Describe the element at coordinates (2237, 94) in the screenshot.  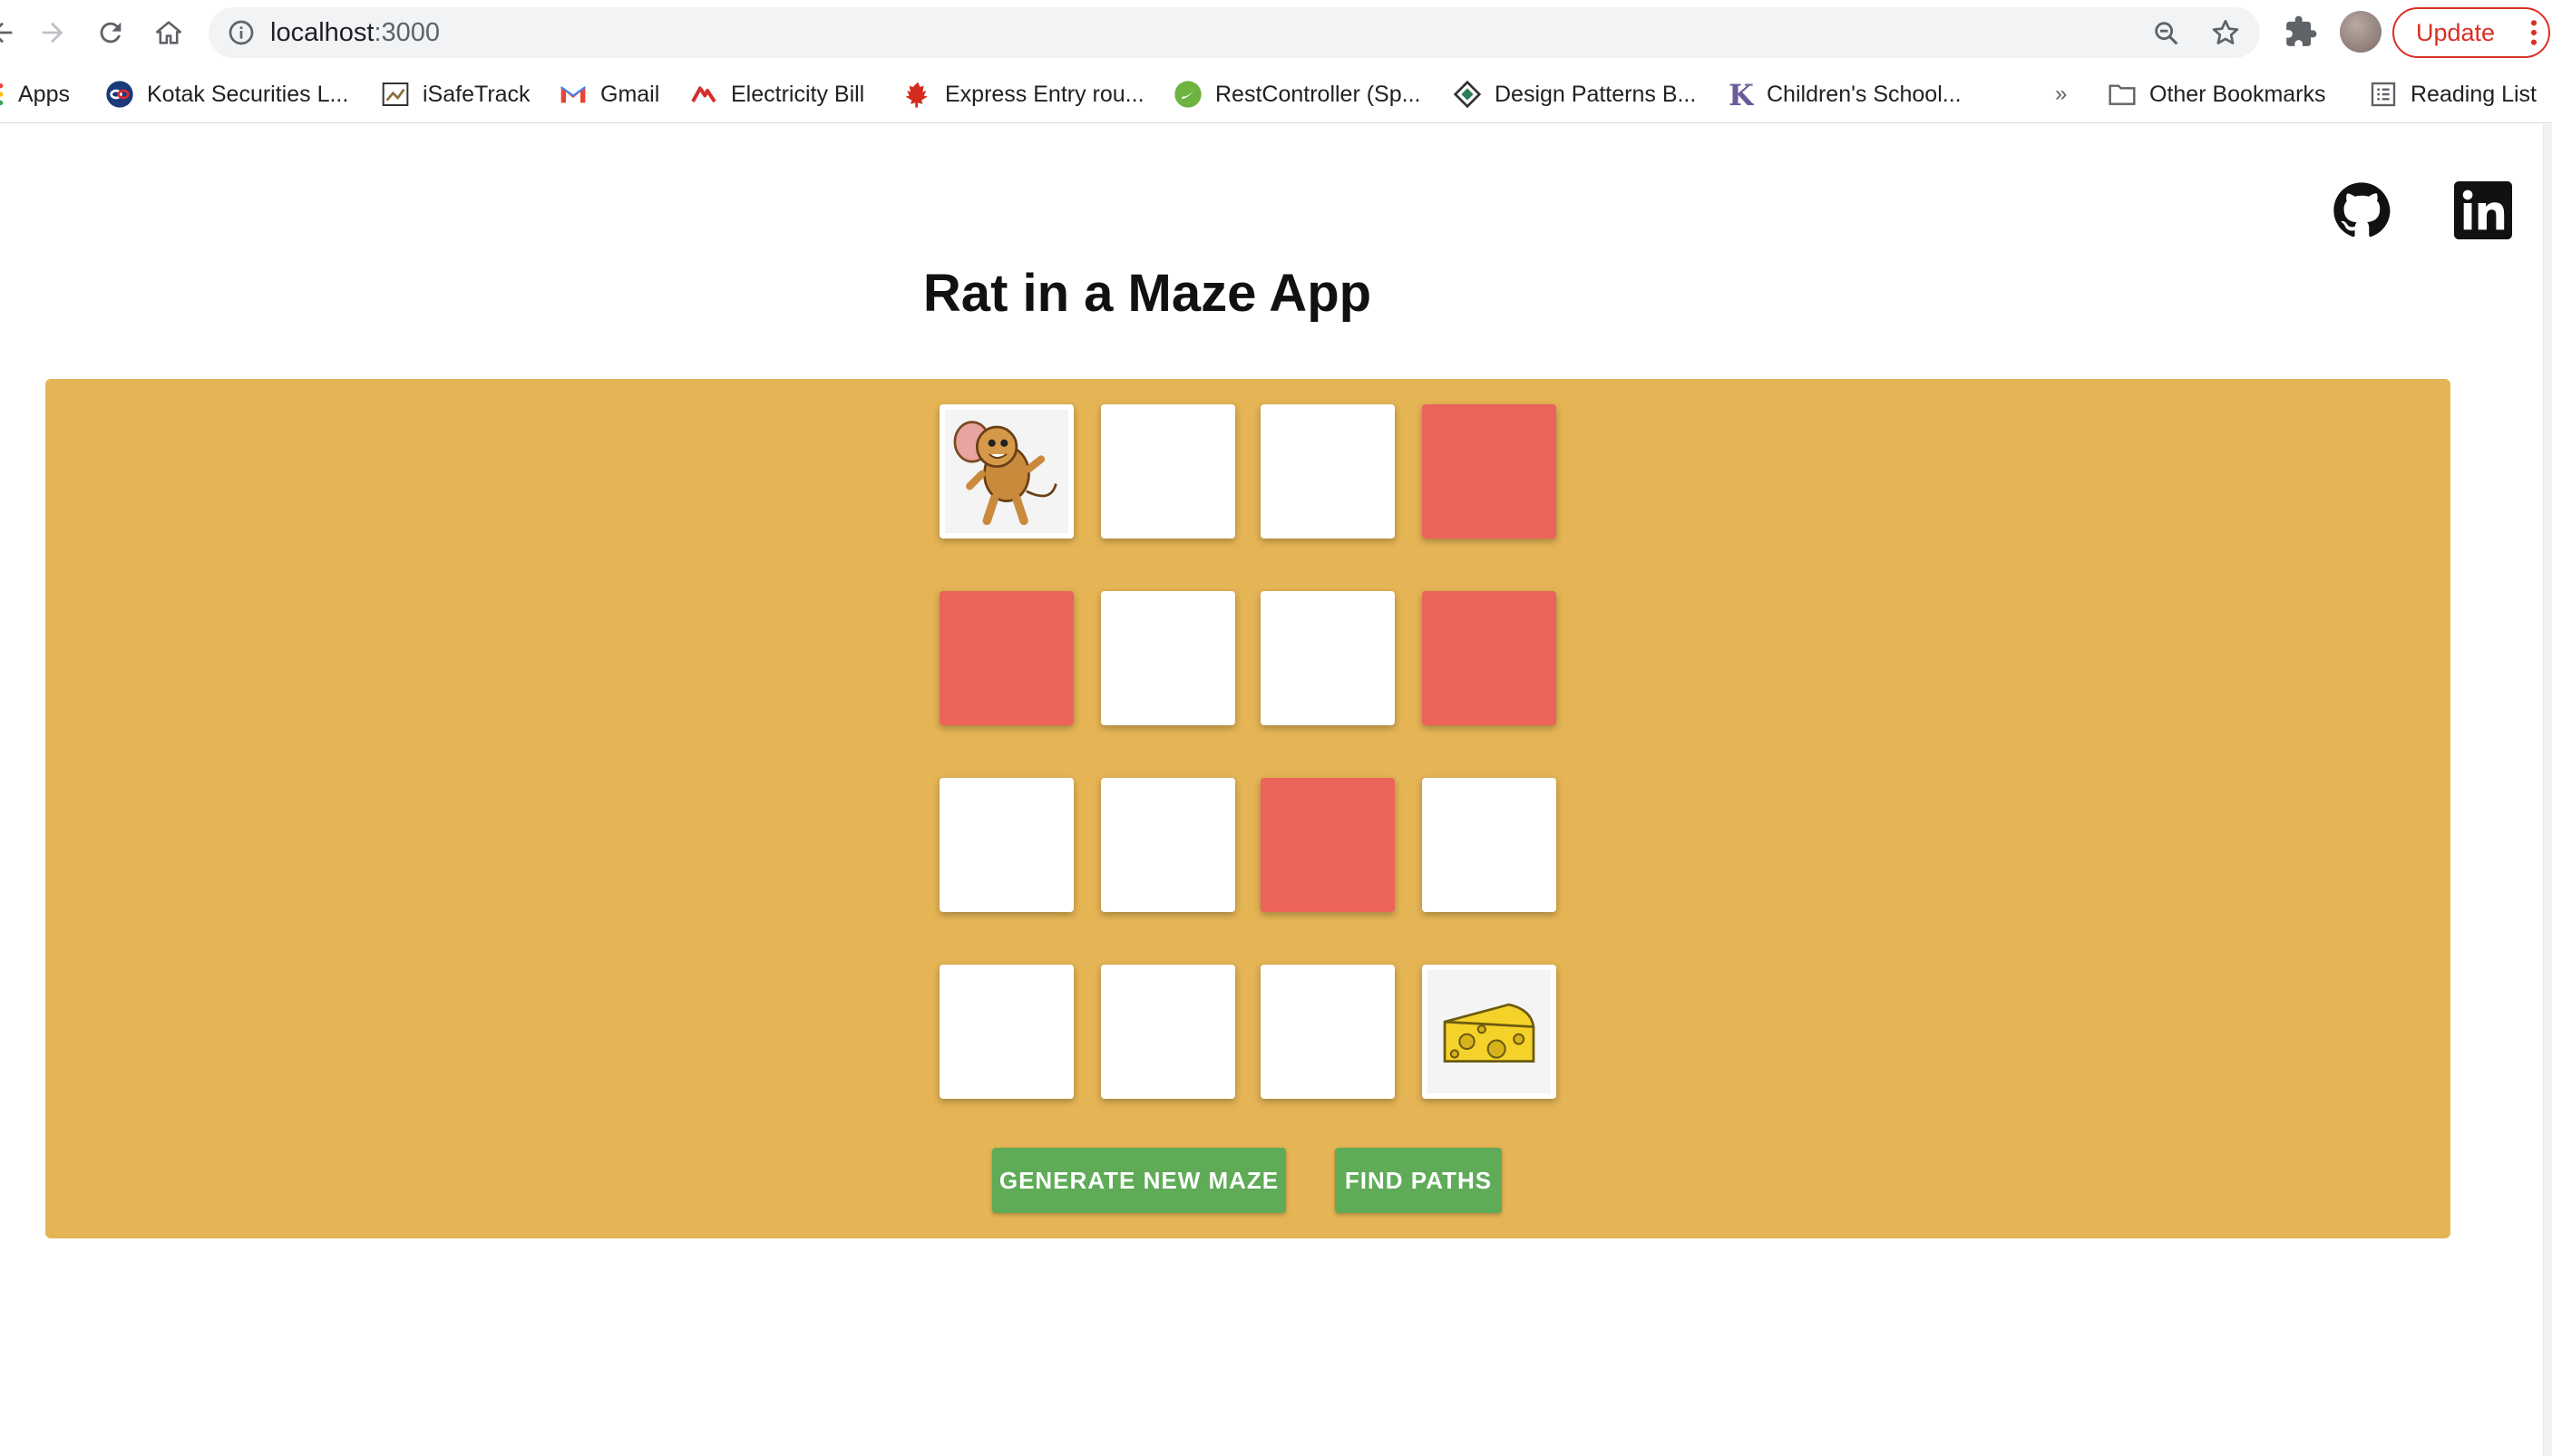
I see `other-bookmarks-label: Other Bookmarks` at that location.